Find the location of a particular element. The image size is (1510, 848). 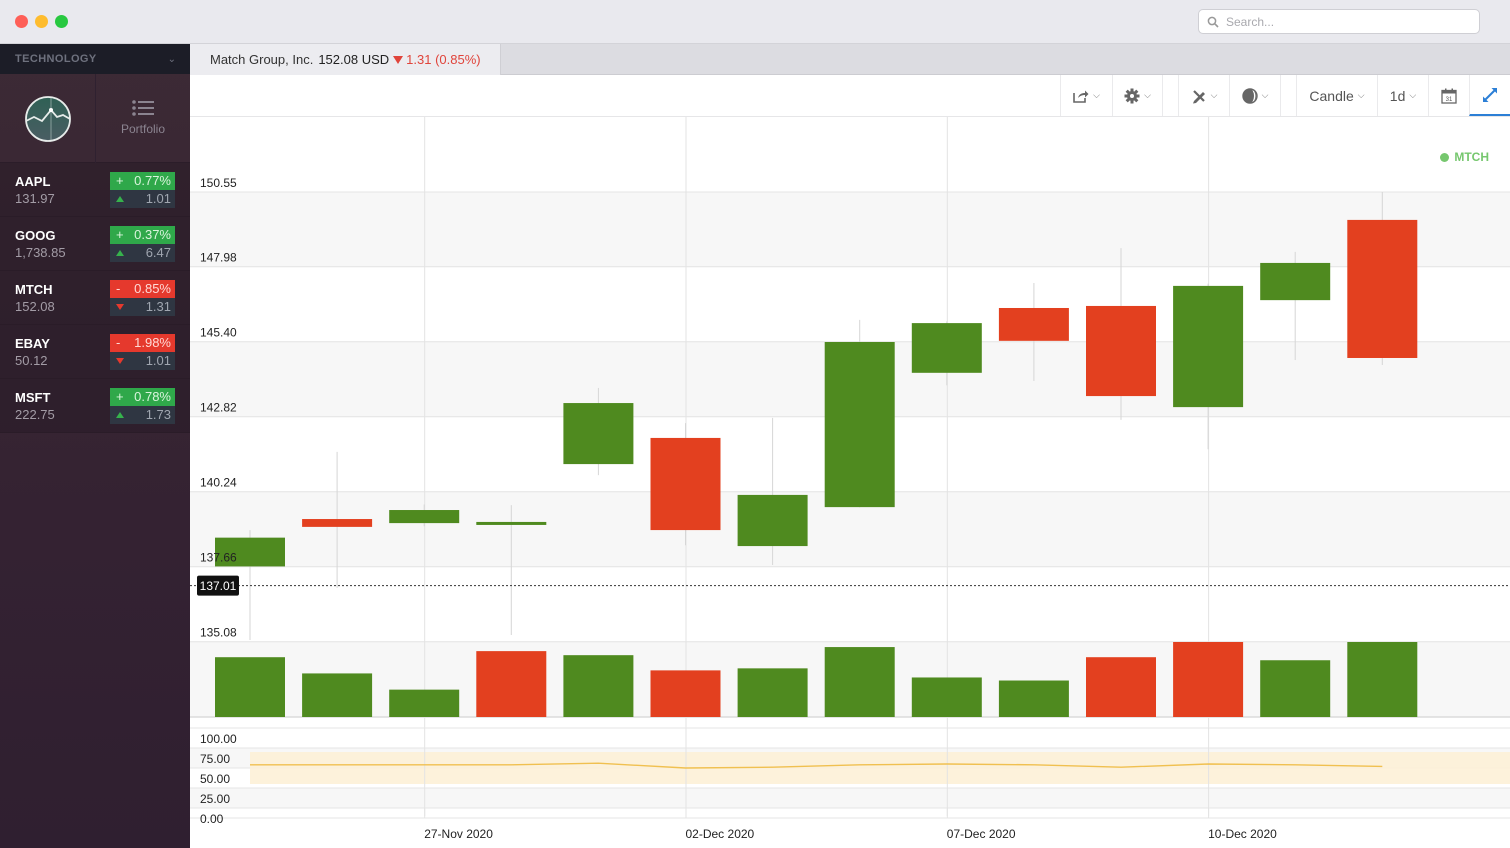

close-window-button is located at coordinates (21, 21).